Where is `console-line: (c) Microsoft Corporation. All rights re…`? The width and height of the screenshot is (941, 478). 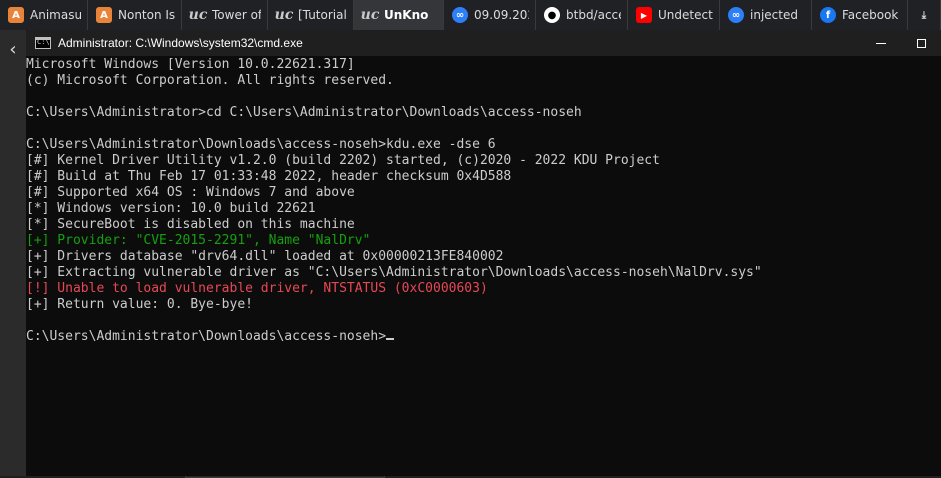 console-line: (c) Microsoft Corporation. All rights re… is located at coordinates (483, 81).